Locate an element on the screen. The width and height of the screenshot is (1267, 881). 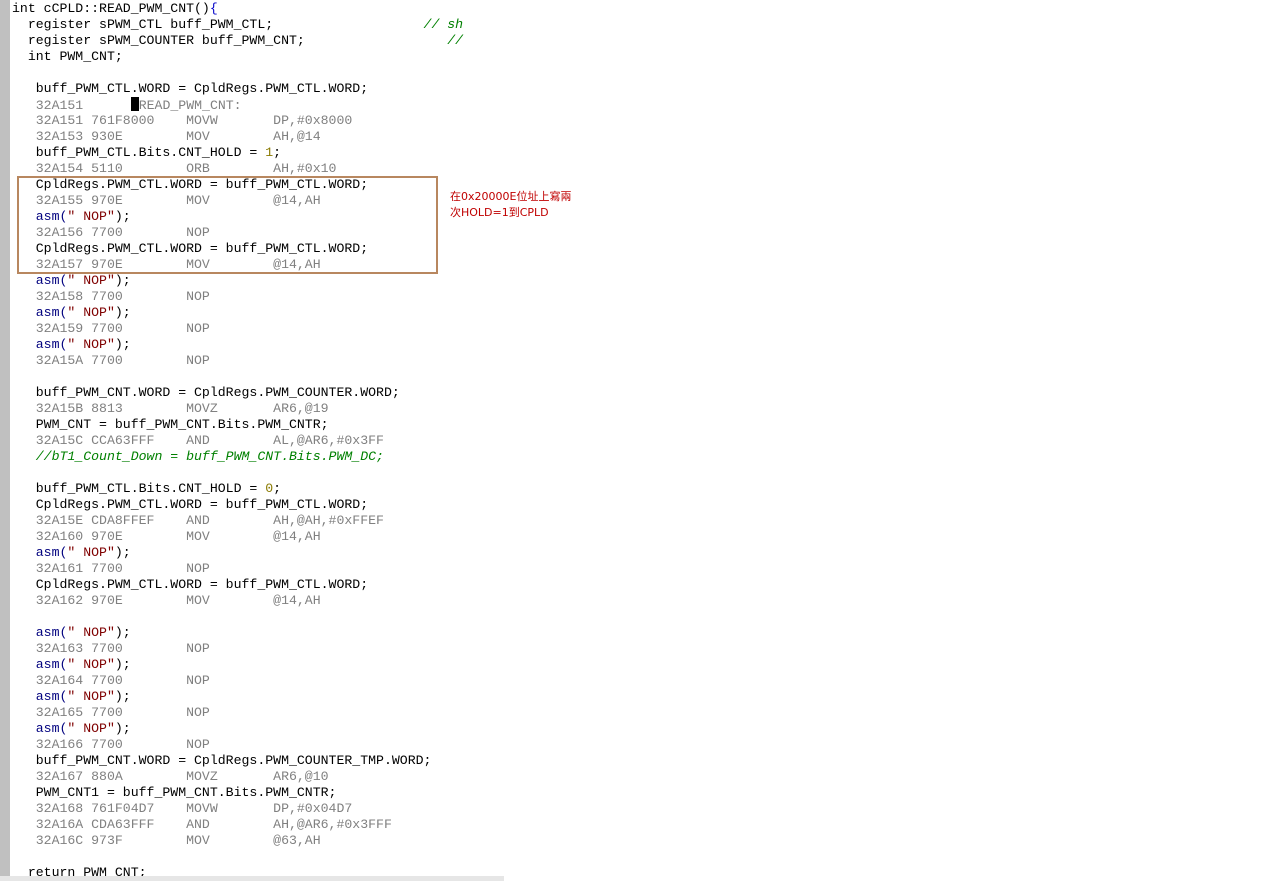
highlight-box is located at coordinates (227, 225).